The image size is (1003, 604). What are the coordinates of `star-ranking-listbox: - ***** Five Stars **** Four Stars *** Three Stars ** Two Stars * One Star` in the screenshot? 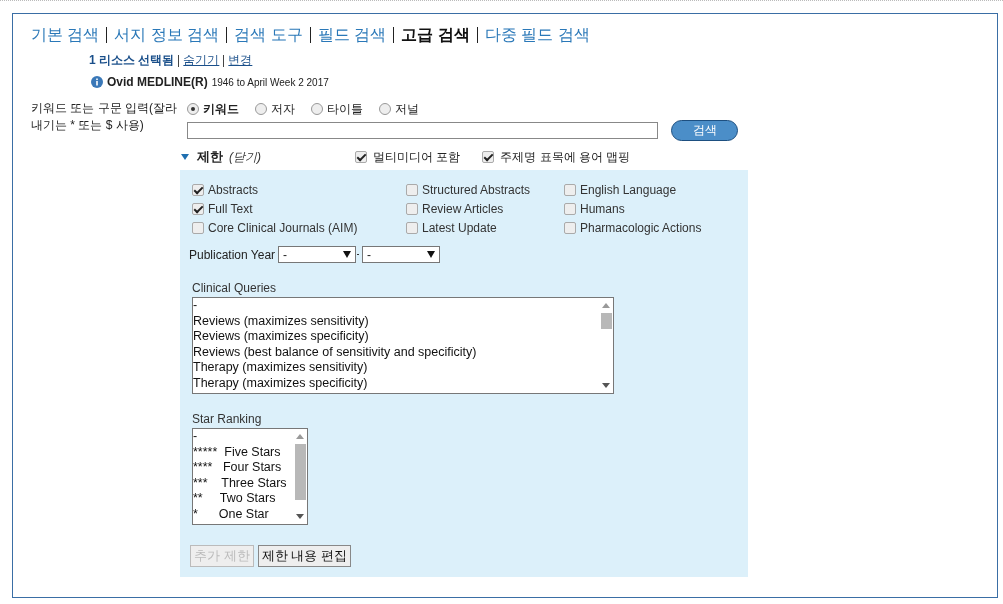 It's located at (250, 476).